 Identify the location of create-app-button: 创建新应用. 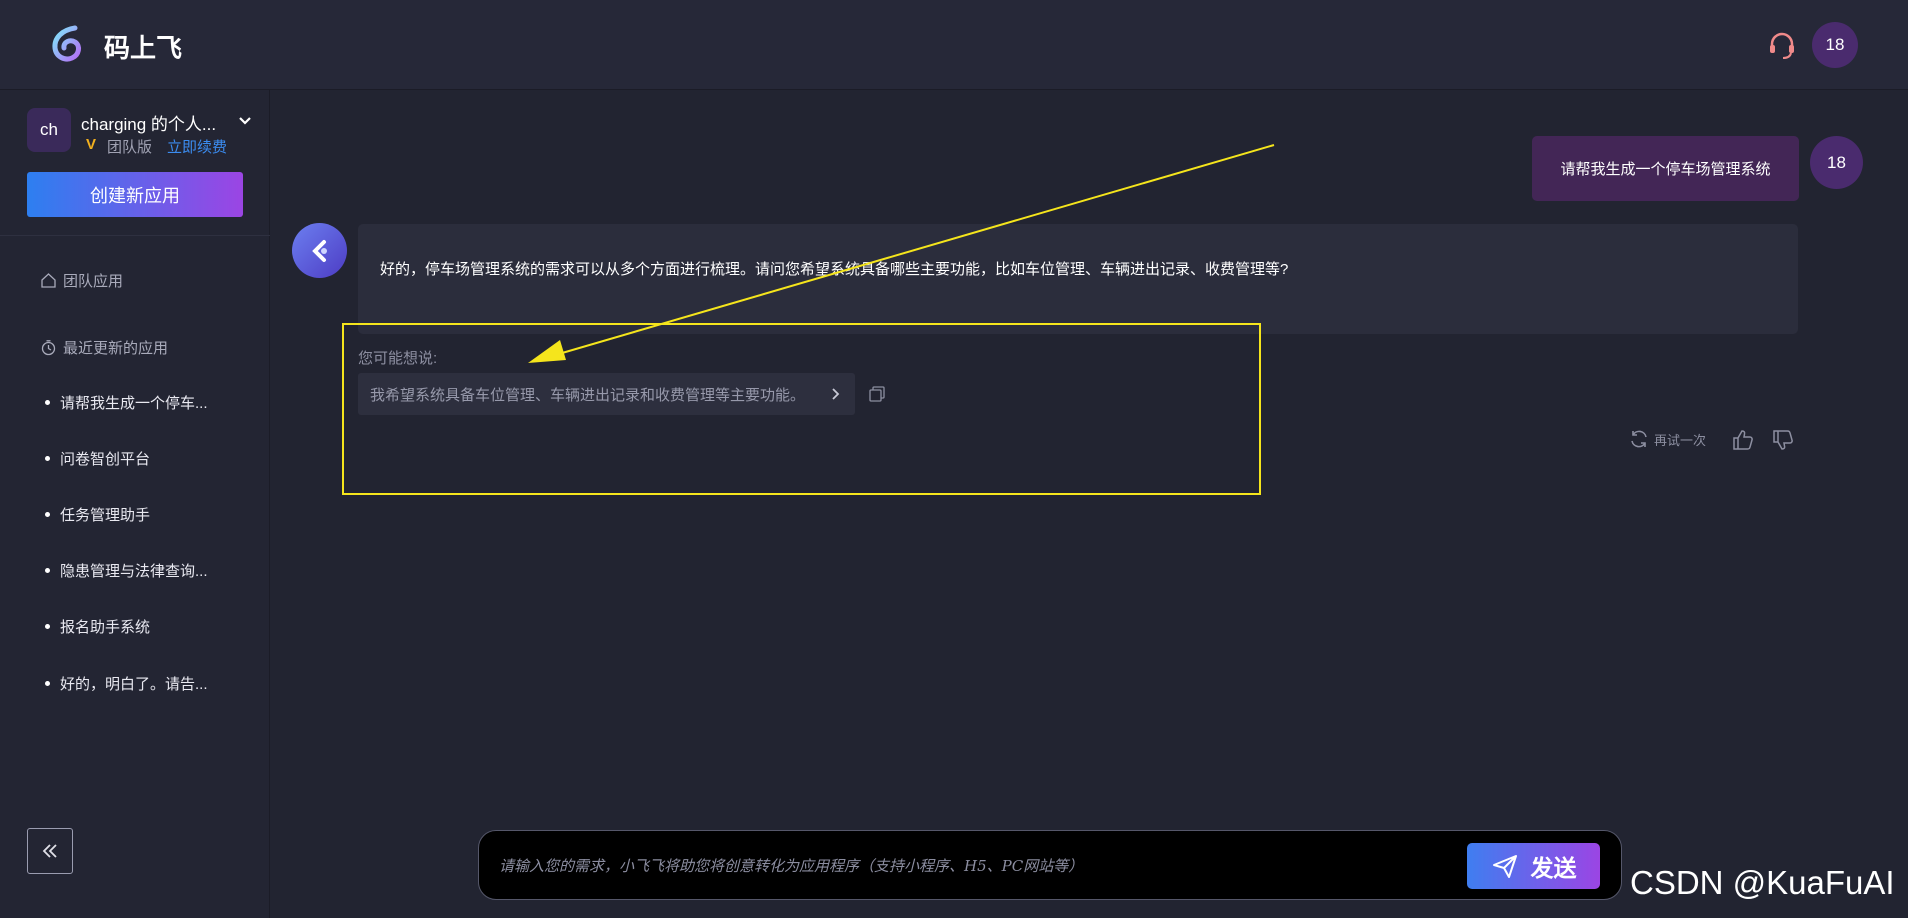
(135, 194).